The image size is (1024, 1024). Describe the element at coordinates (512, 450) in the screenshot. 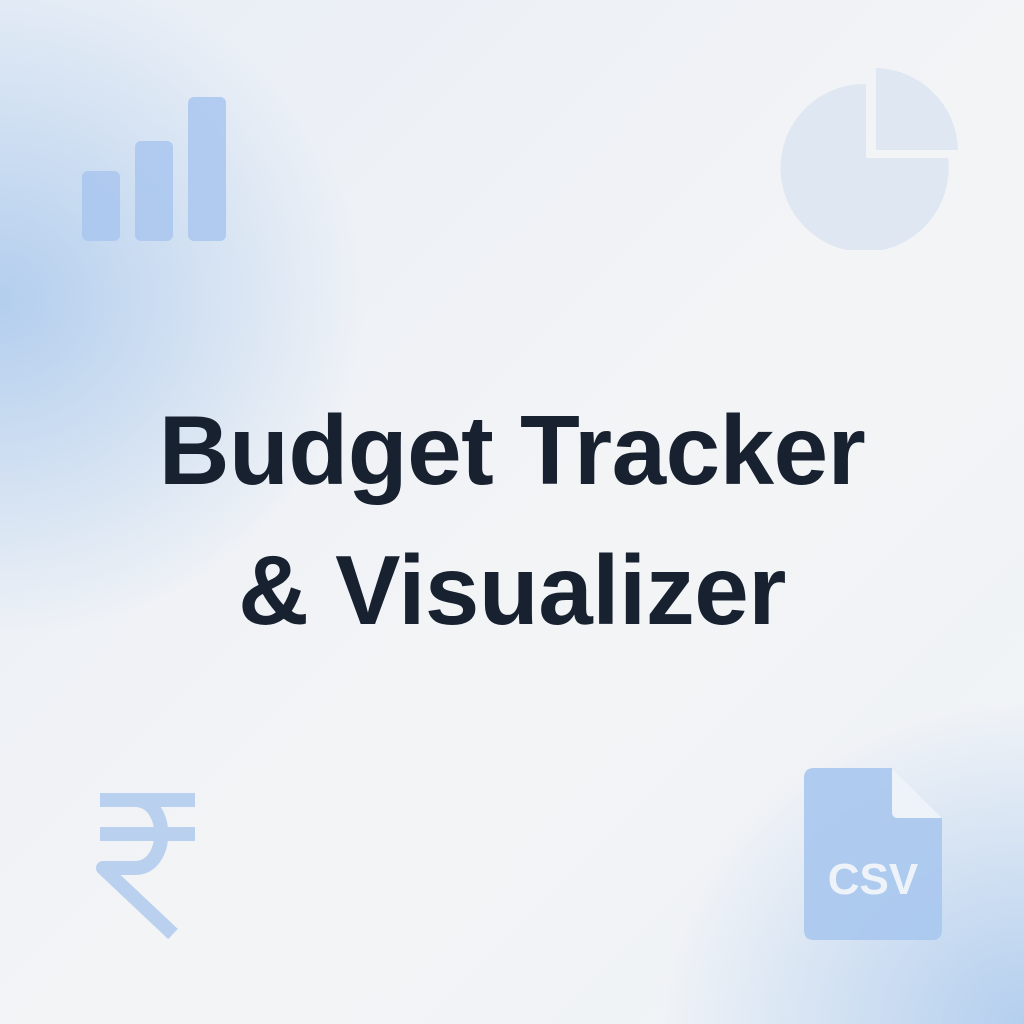

I see `title-line-1: Budget Tracker` at that location.